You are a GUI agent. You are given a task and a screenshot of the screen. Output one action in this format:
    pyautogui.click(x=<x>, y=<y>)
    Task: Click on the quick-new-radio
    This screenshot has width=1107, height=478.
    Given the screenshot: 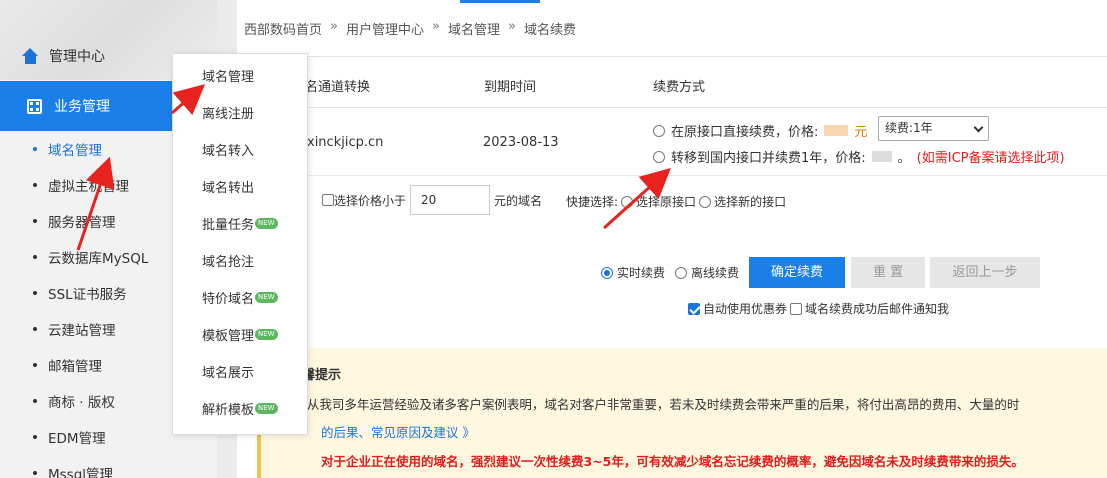 What is the action you would take?
    pyautogui.click(x=705, y=201)
    